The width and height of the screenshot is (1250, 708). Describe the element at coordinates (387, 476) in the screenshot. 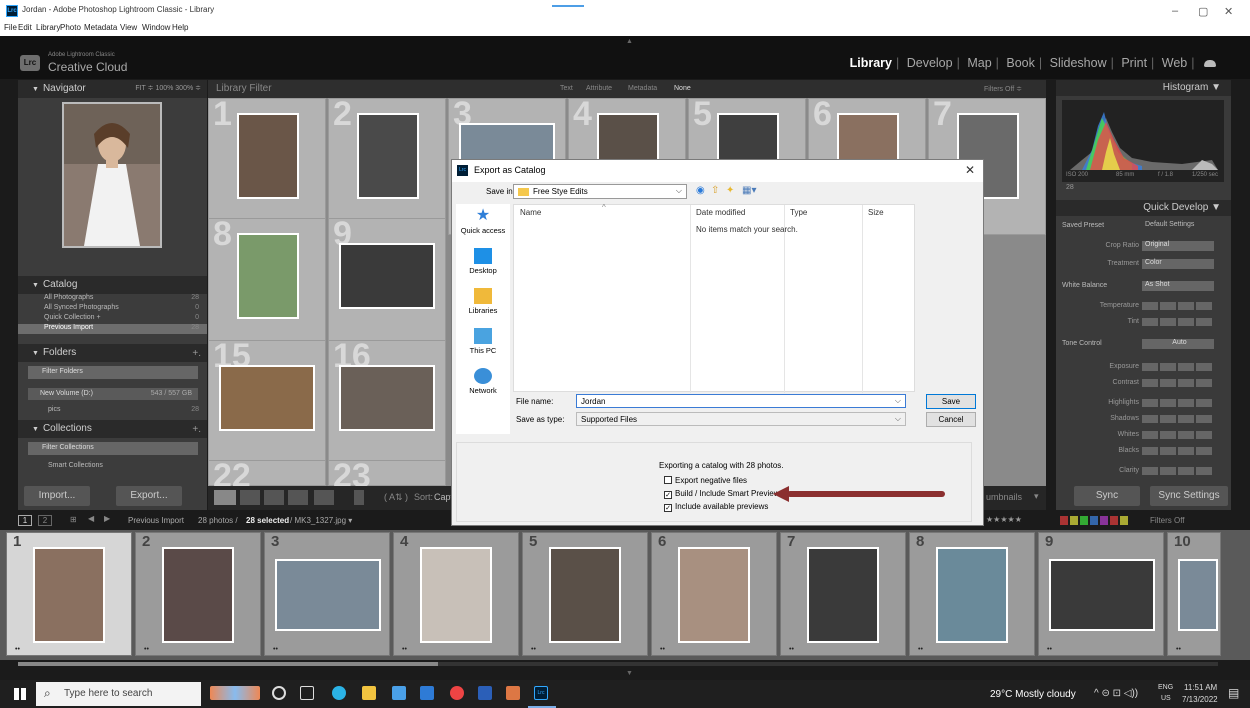

I see `grid-cell: 23` at that location.